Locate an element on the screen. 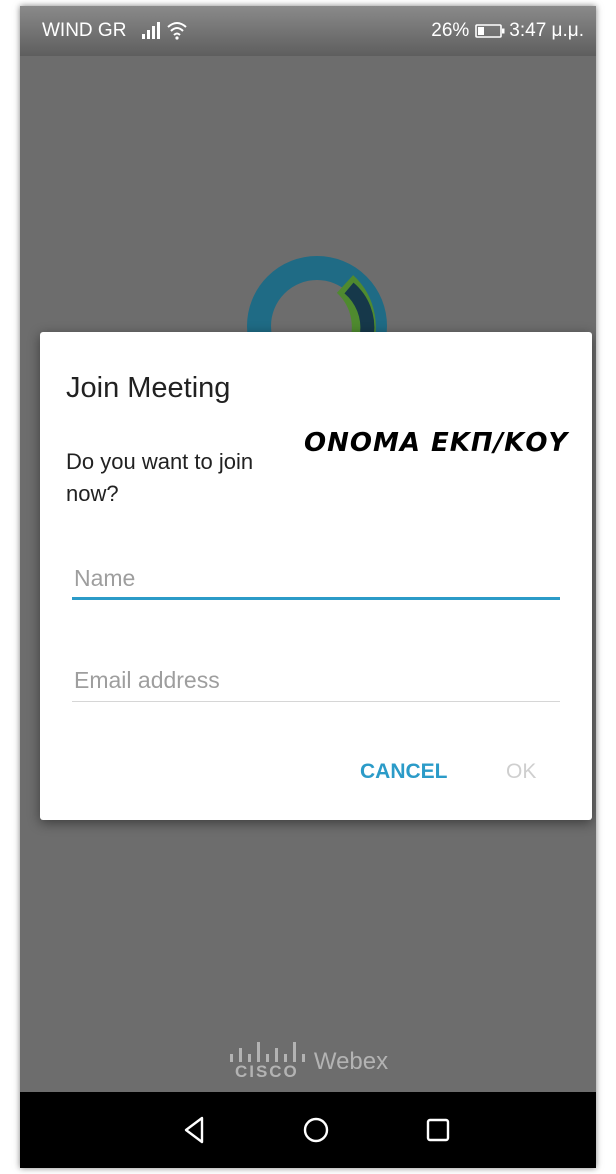 The width and height of the screenshot is (616, 1174). dialog-message: Do you want to join now? is located at coordinates (160, 477).